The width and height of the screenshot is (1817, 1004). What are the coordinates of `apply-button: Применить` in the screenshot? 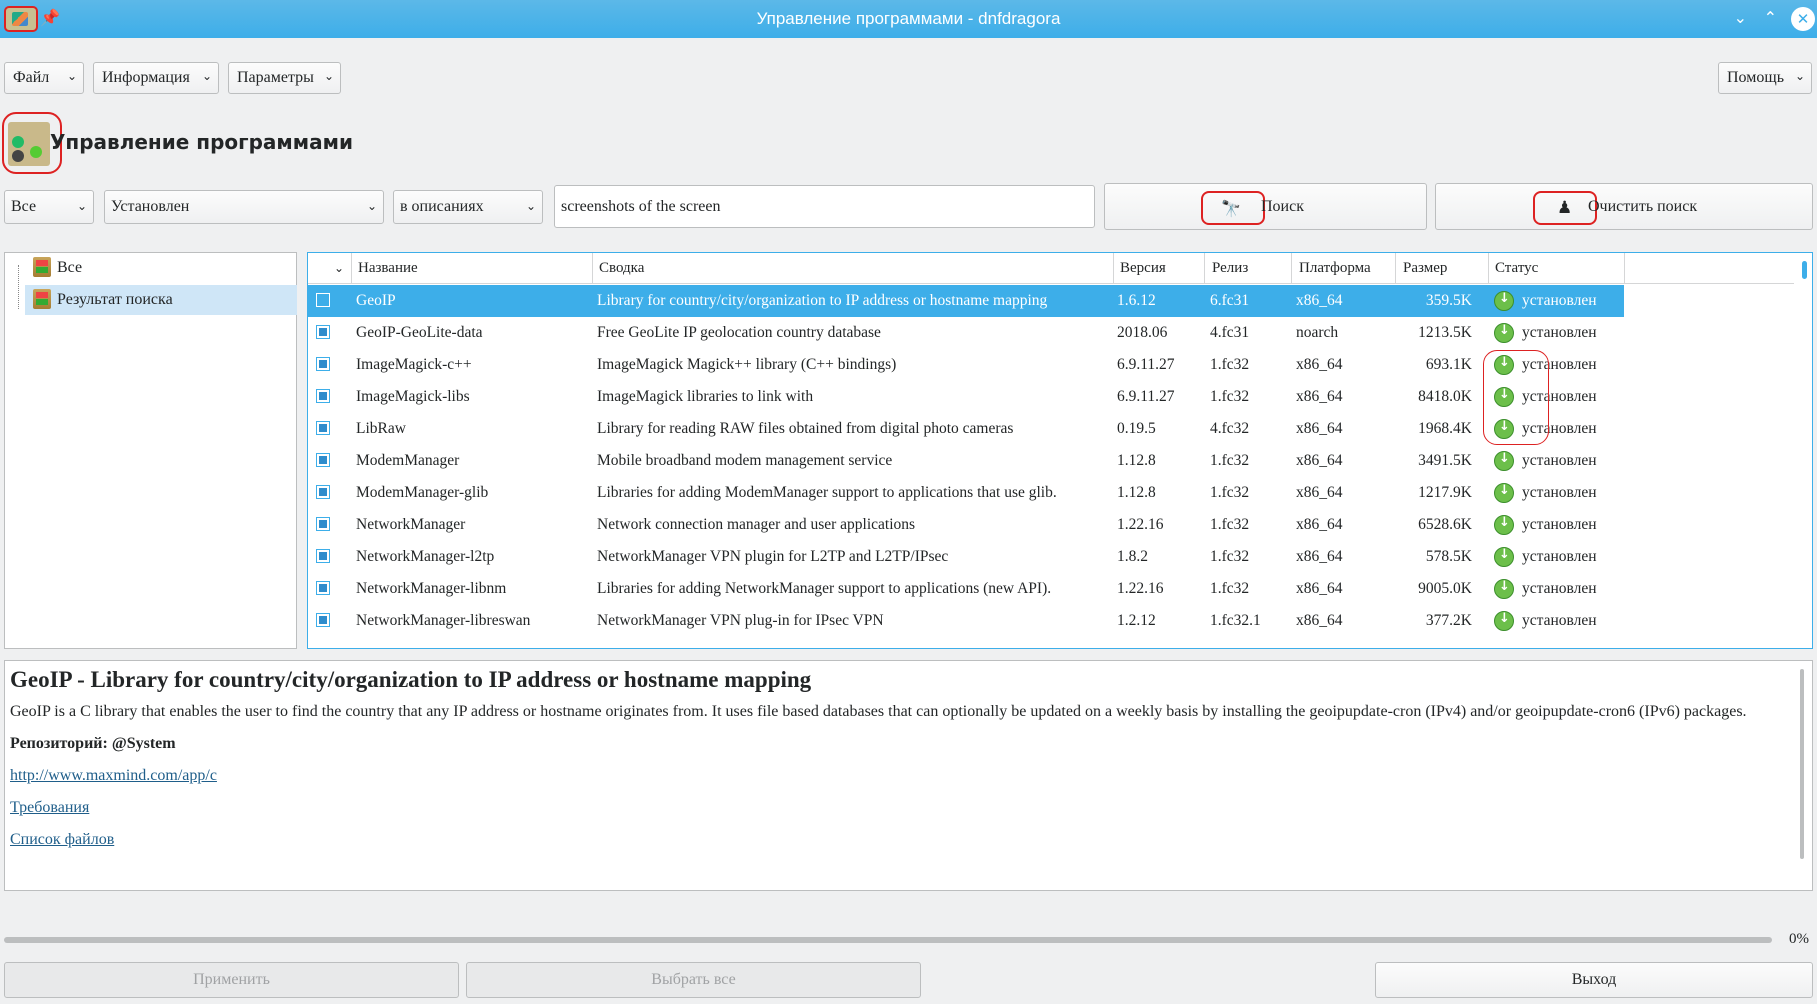 It's located at (231, 980).